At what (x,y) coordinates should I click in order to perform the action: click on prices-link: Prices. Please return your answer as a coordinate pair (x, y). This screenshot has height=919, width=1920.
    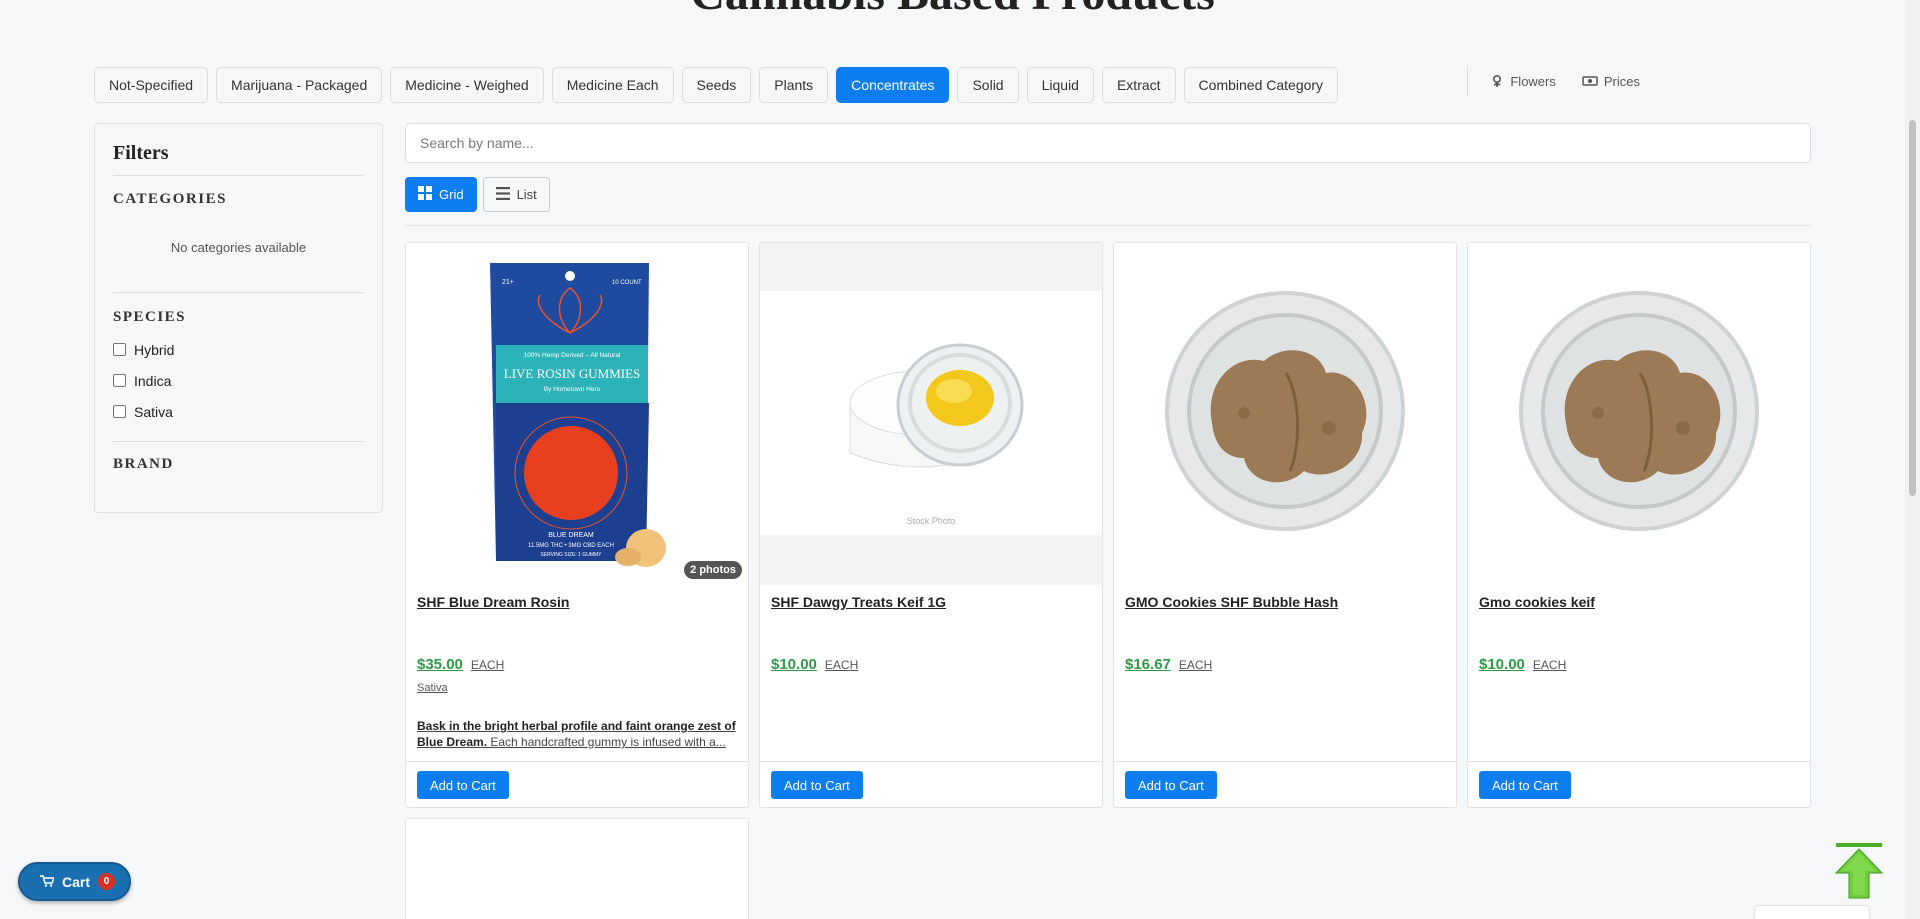
    Looking at the image, I should click on (1611, 81).